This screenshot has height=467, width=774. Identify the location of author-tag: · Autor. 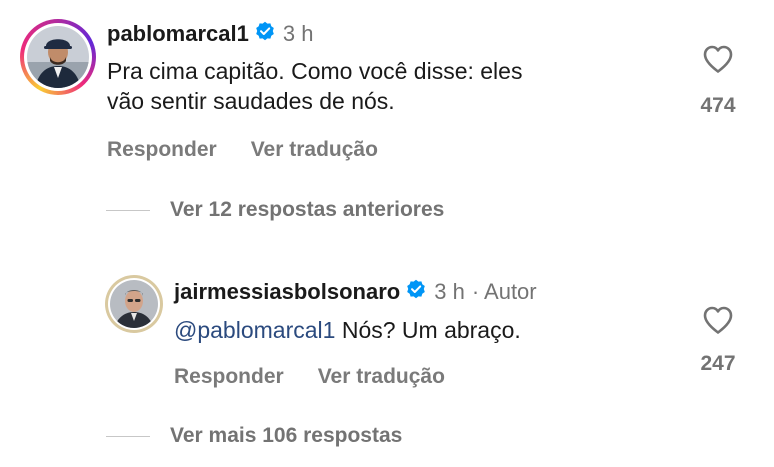
(504, 291).